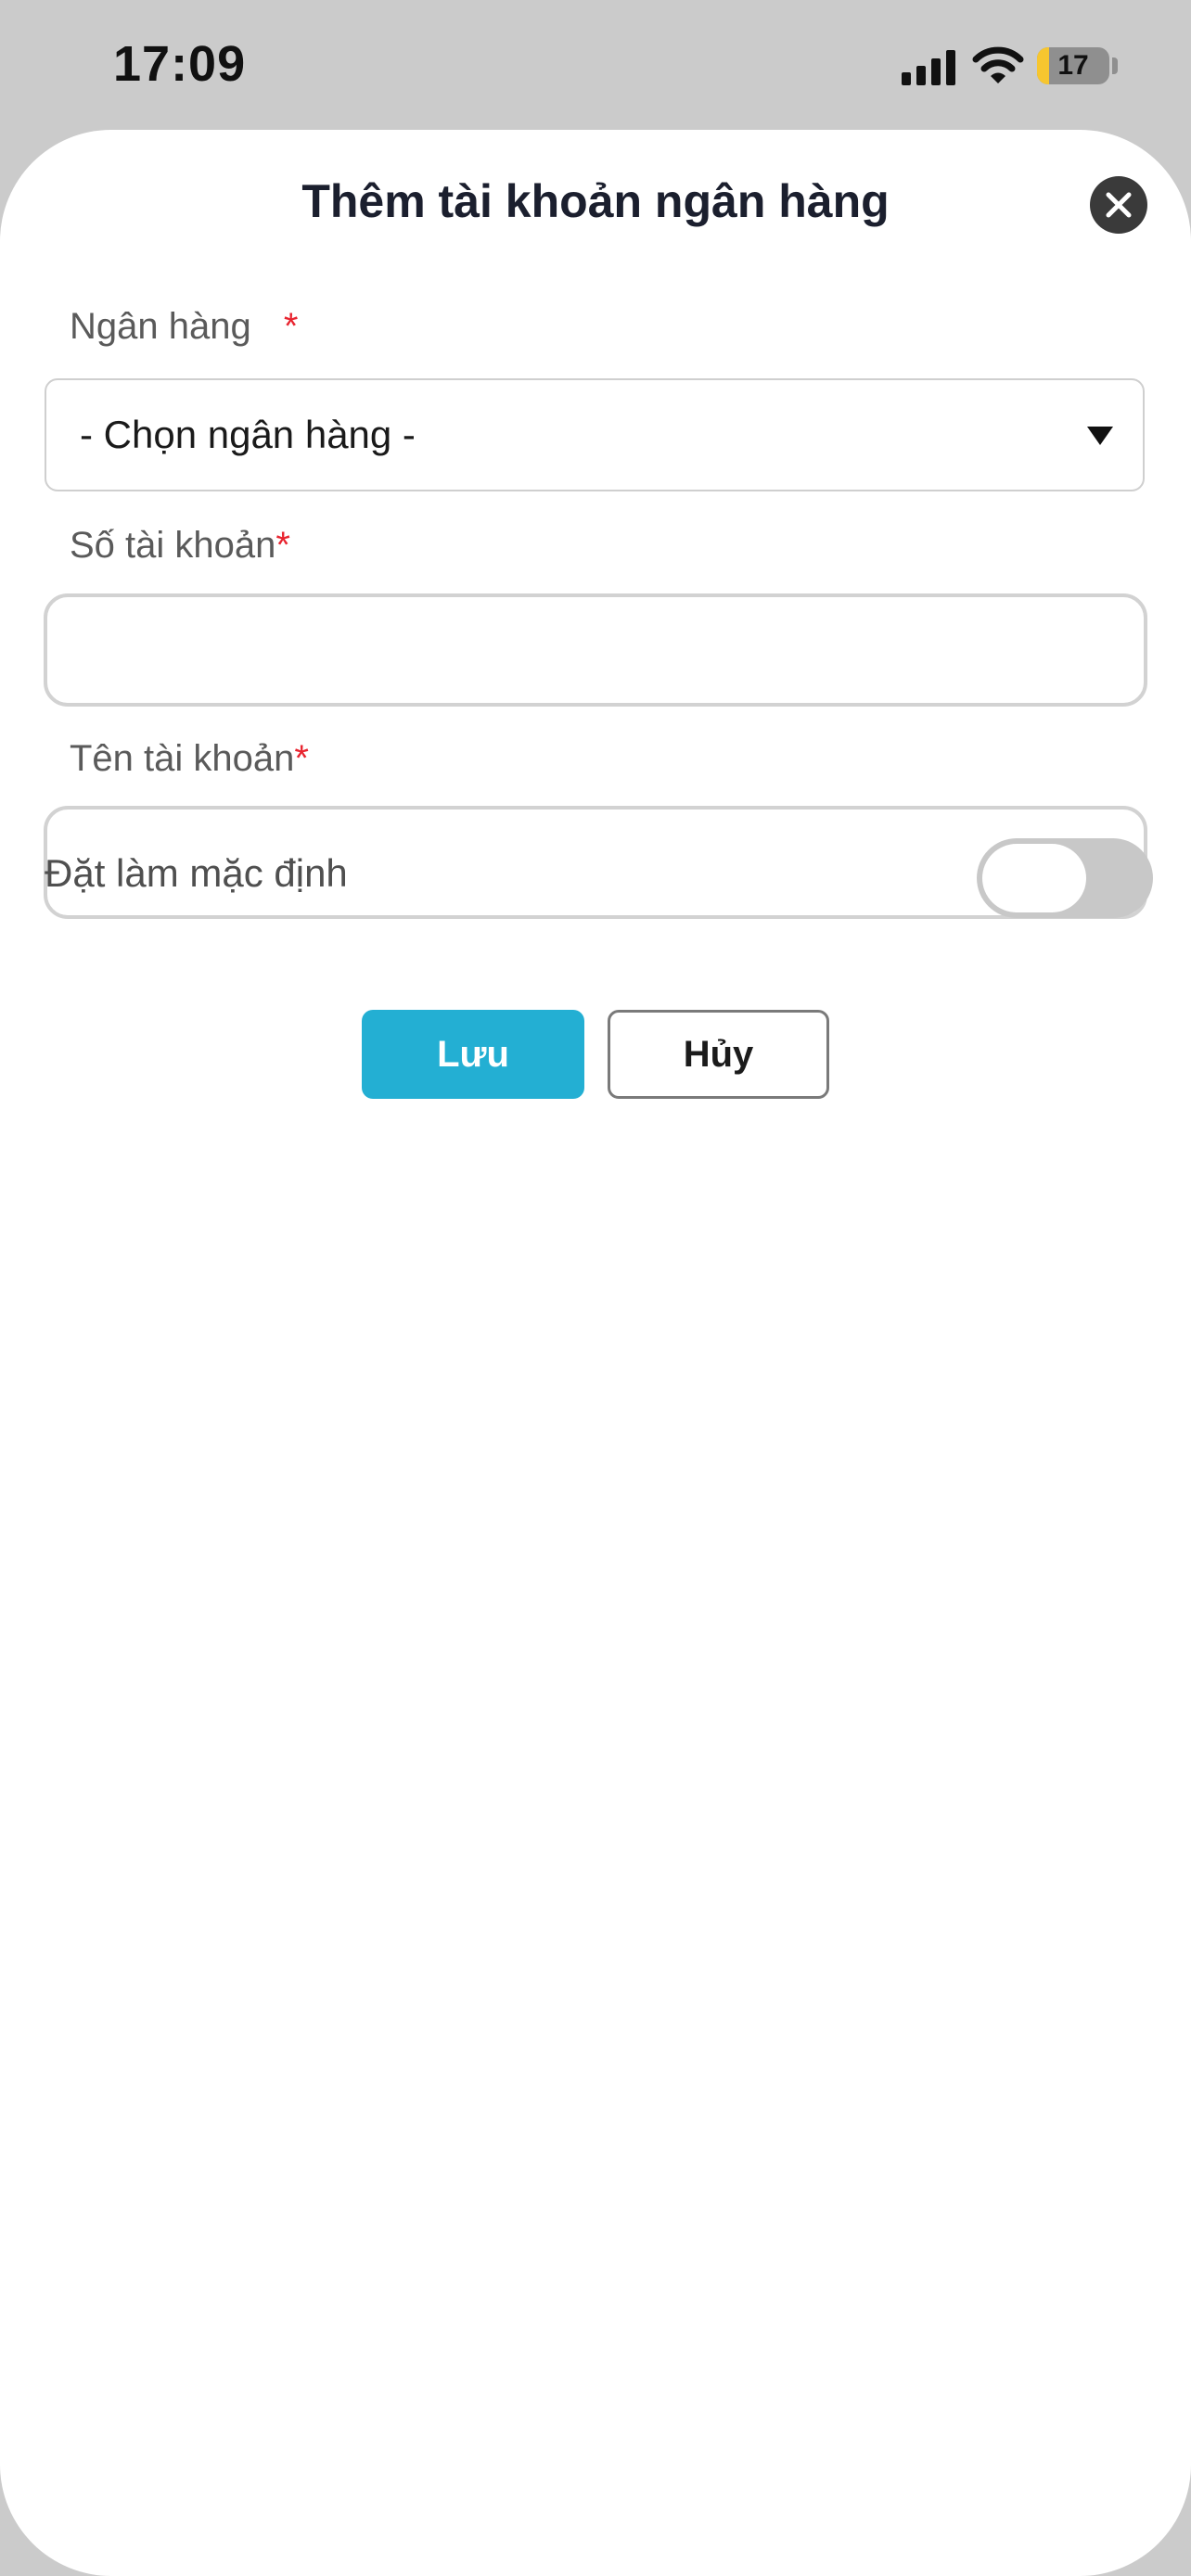 The width and height of the screenshot is (1191, 2576). Describe the element at coordinates (1115, 66) in the screenshot. I see `battery-cap` at that location.